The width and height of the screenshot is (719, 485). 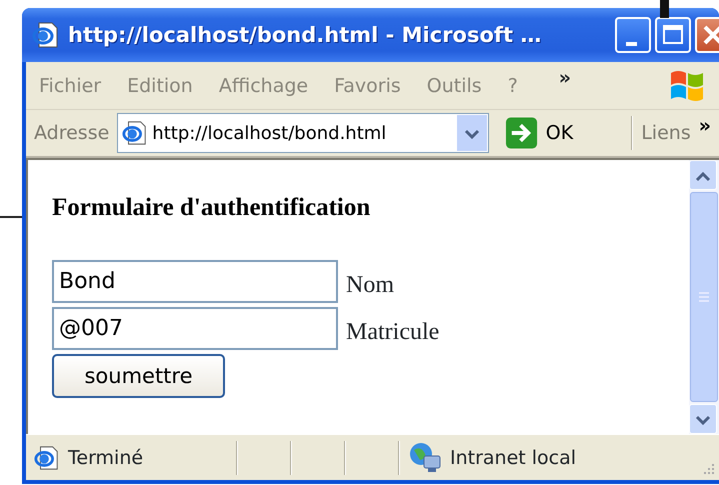 What do you see at coordinates (212, 208) in the screenshot?
I see `form-heading: Formulaire d'authentification` at bounding box center [212, 208].